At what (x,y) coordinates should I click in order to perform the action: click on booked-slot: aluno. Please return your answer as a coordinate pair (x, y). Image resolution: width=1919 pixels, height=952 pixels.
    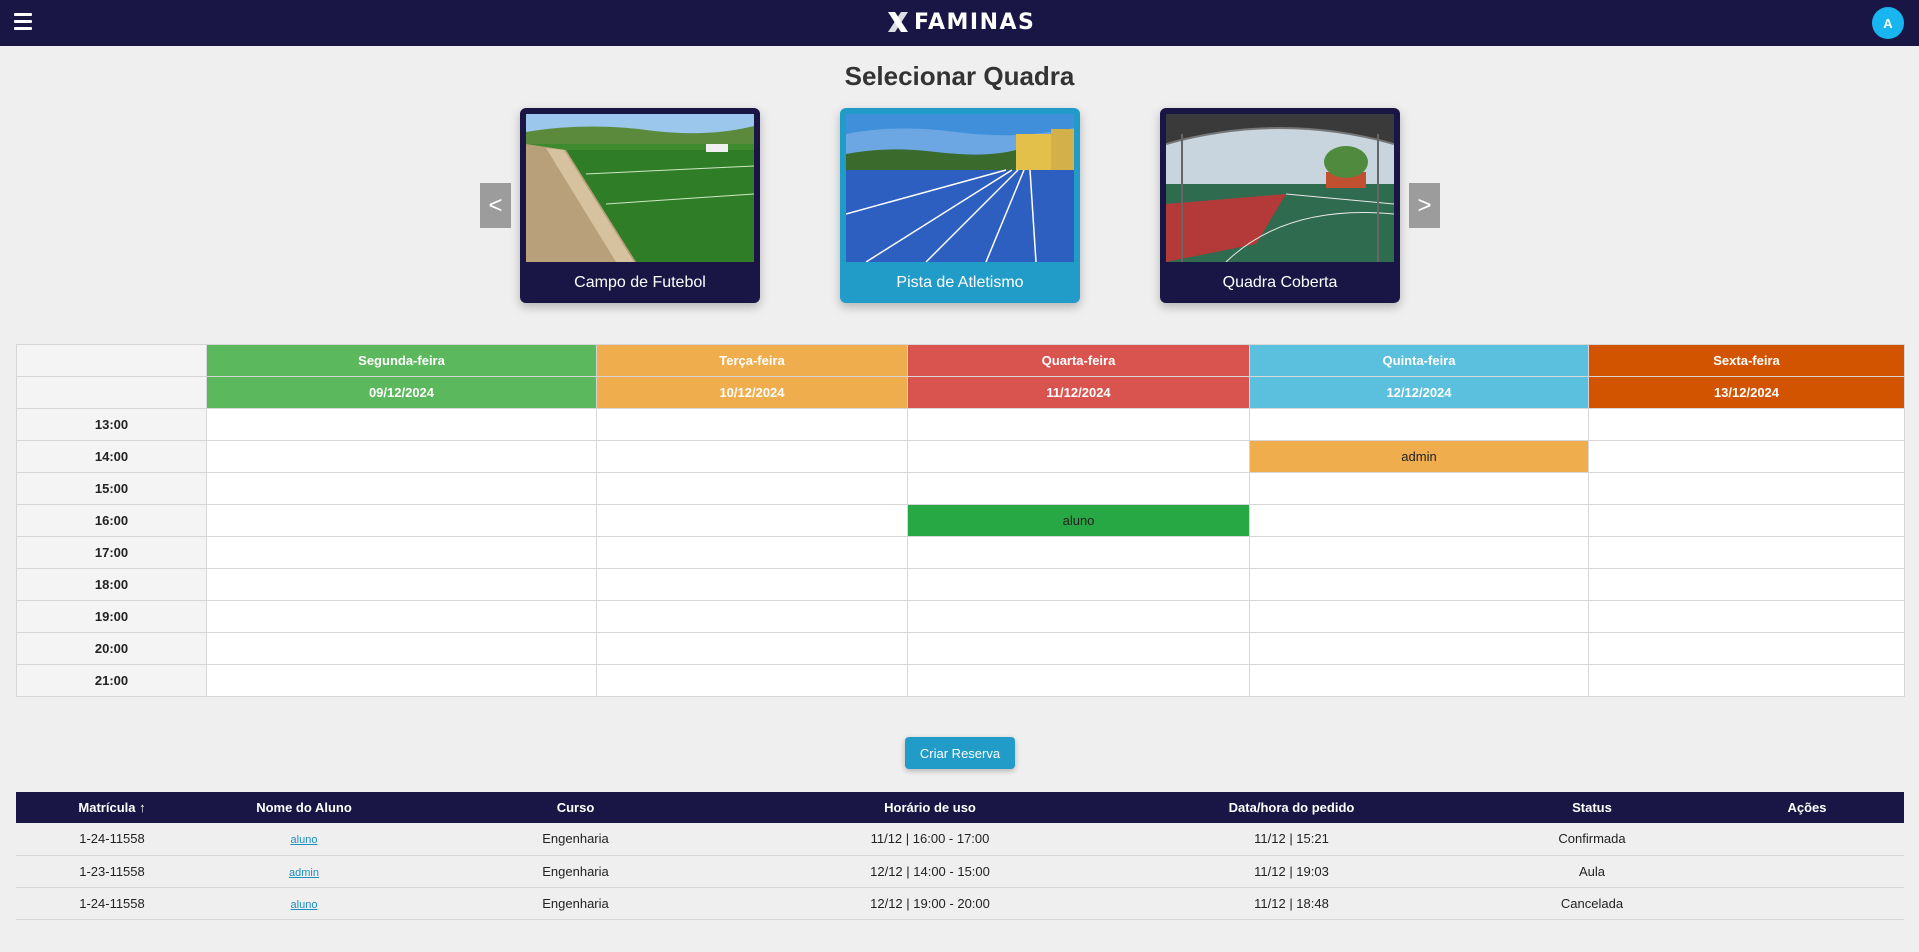
    Looking at the image, I should click on (1078, 520).